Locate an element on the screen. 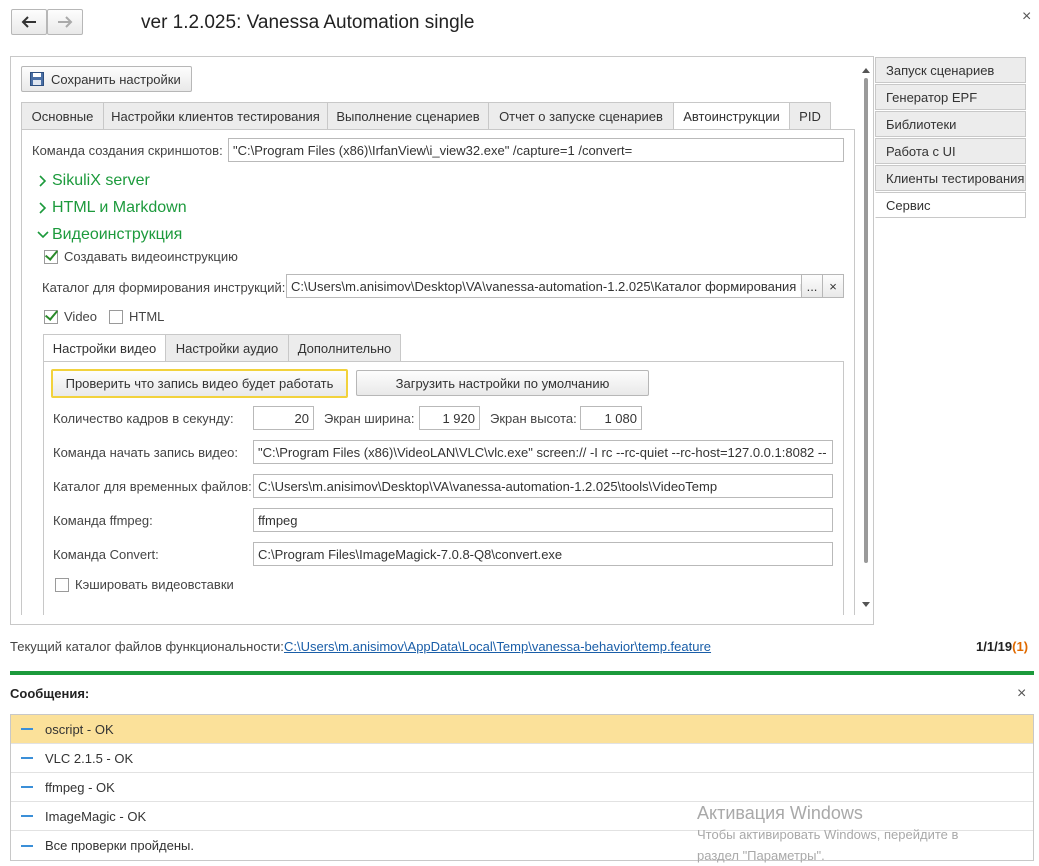  close-window-icon: × is located at coordinates (1026, 17).